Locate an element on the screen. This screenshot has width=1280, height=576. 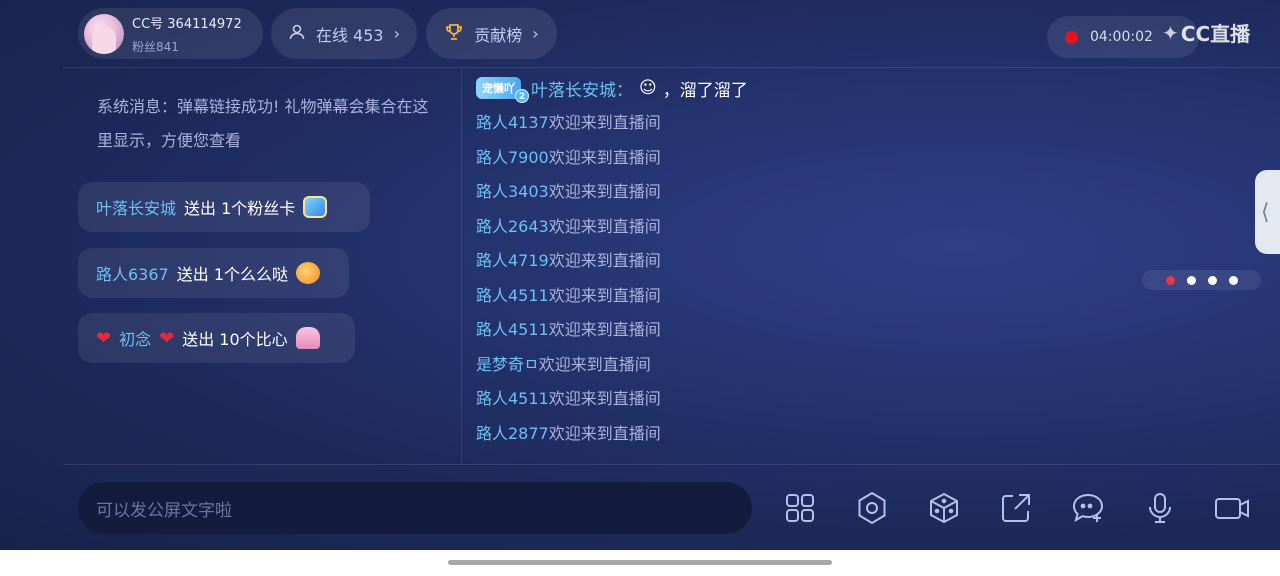
gift-message: 叶落长安城 送出 1个粉丝卡 is located at coordinates (224, 207).